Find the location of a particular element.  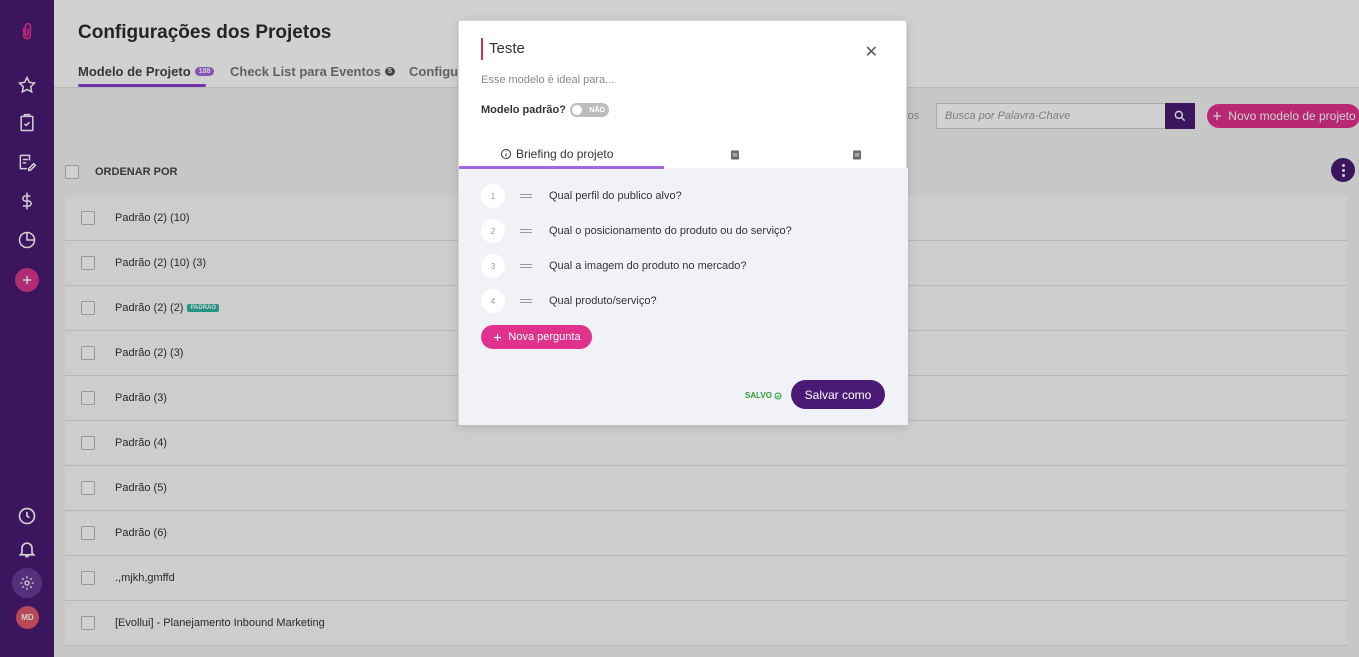

close-icon: ✕ is located at coordinates (871, 52).